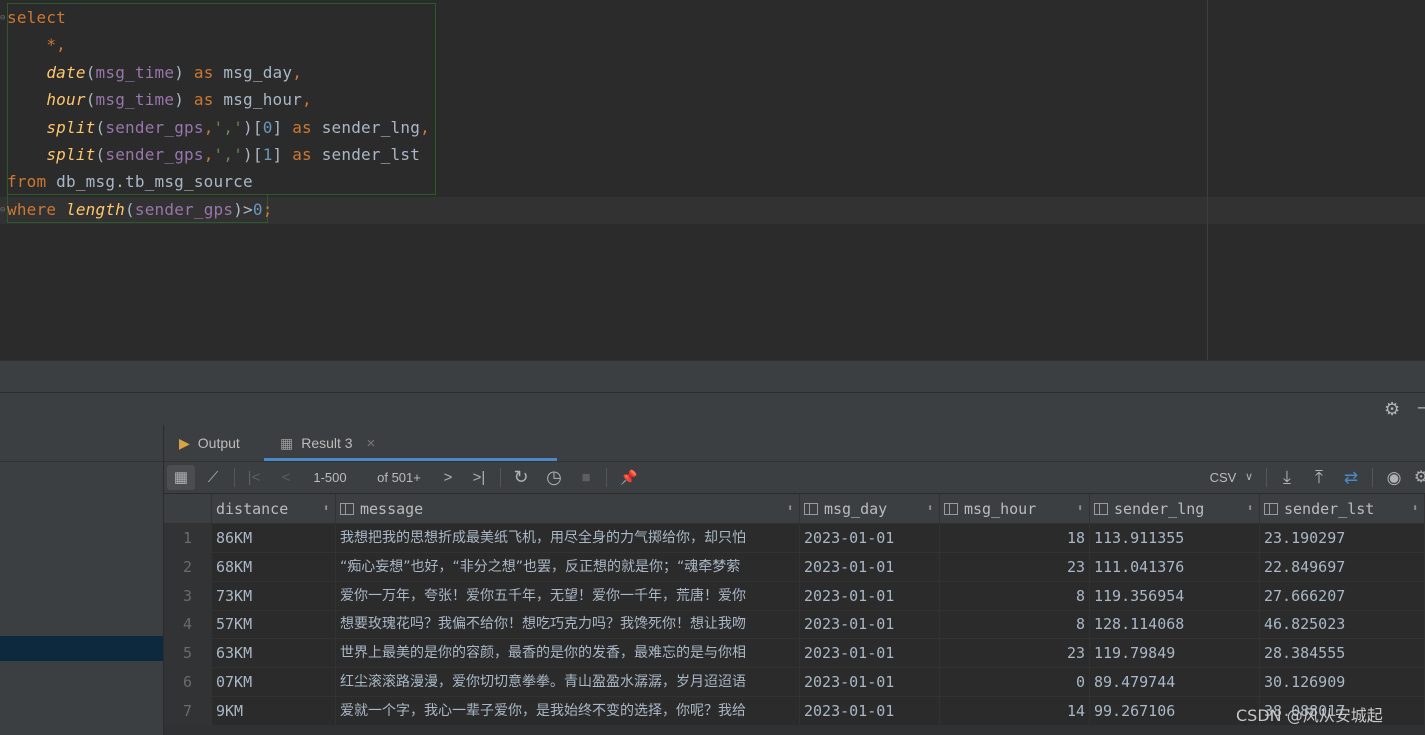 Image resolution: width=1425 pixels, height=735 pixels. Describe the element at coordinates (568, 596) in the screenshot. I see `cell-message: 爱你一万年，夸张！爱你五千年，无望！爱你一千年，荒唐！爱你` at that location.